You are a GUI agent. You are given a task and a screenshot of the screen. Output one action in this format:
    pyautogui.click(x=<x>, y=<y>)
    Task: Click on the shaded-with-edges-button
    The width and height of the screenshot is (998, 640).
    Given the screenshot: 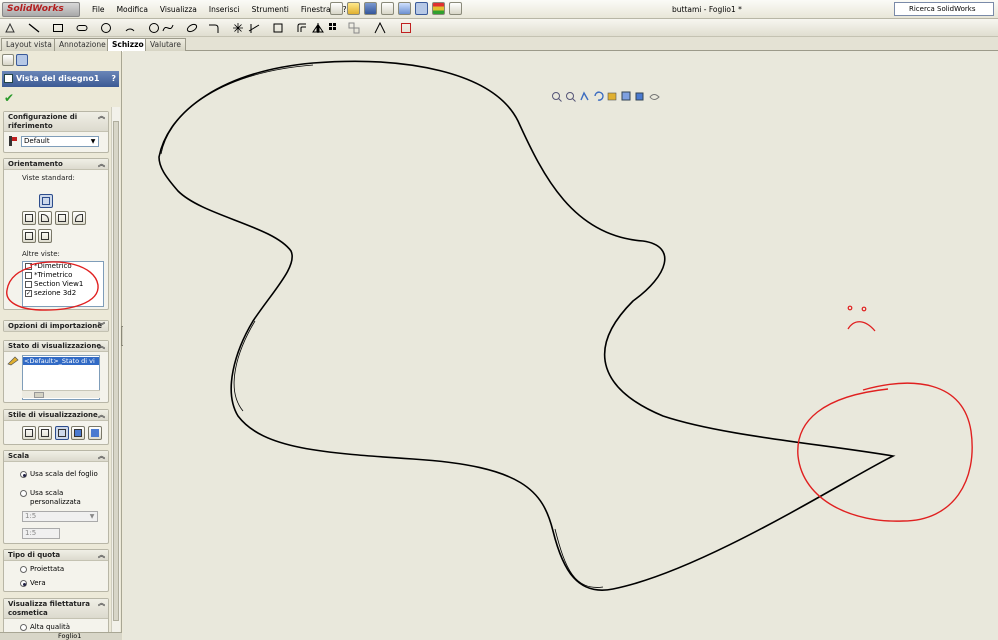 What is the action you would take?
    pyautogui.click(x=78, y=433)
    